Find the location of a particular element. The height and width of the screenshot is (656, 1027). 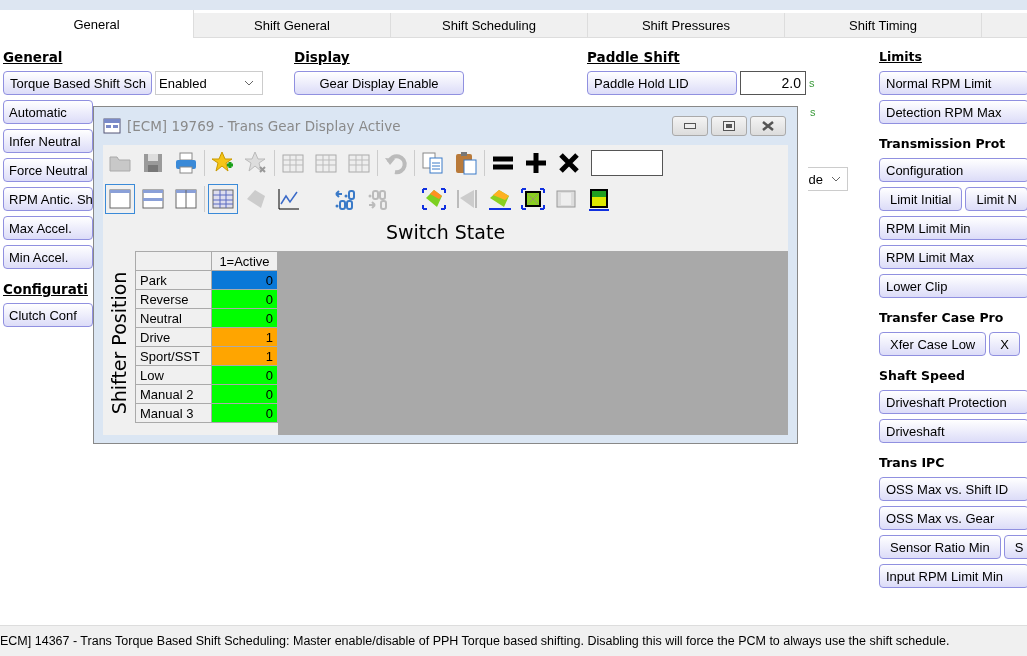

section-heading: Display is located at coordinates (322, 57).